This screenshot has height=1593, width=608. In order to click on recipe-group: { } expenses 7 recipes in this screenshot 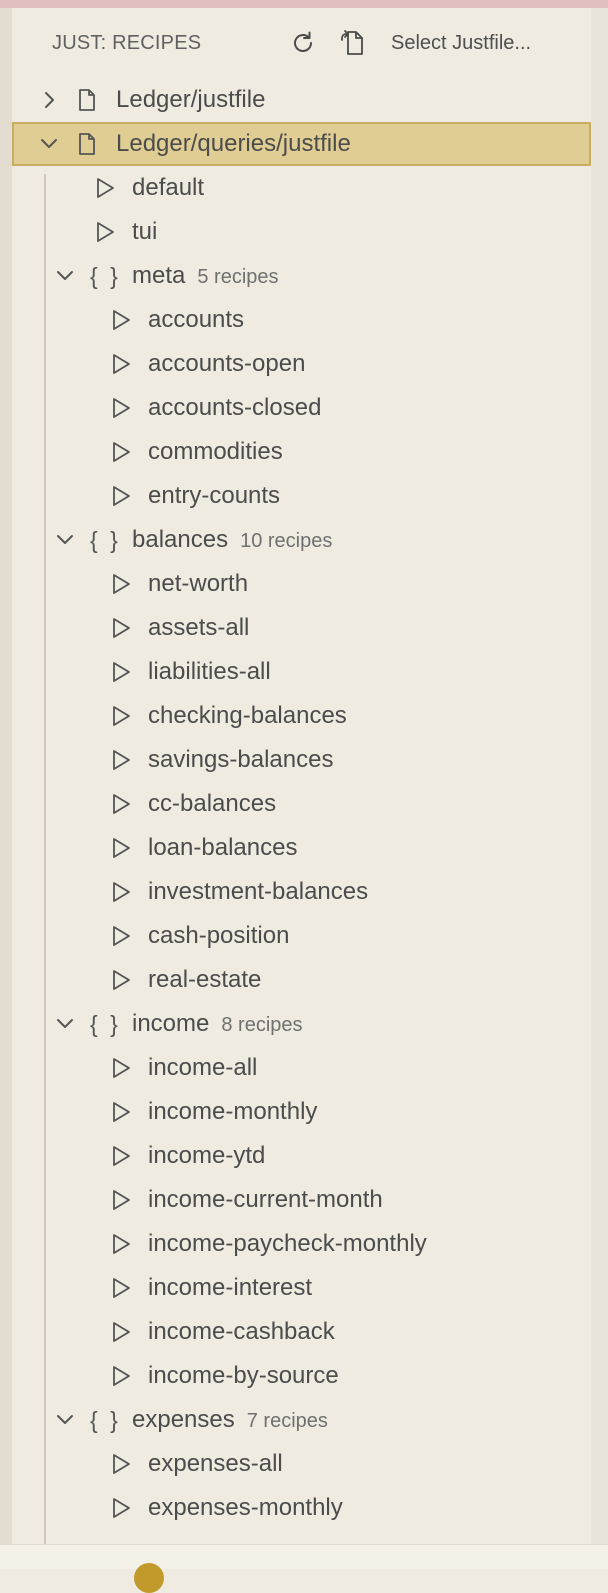, I will do `click(301, 1420)`.